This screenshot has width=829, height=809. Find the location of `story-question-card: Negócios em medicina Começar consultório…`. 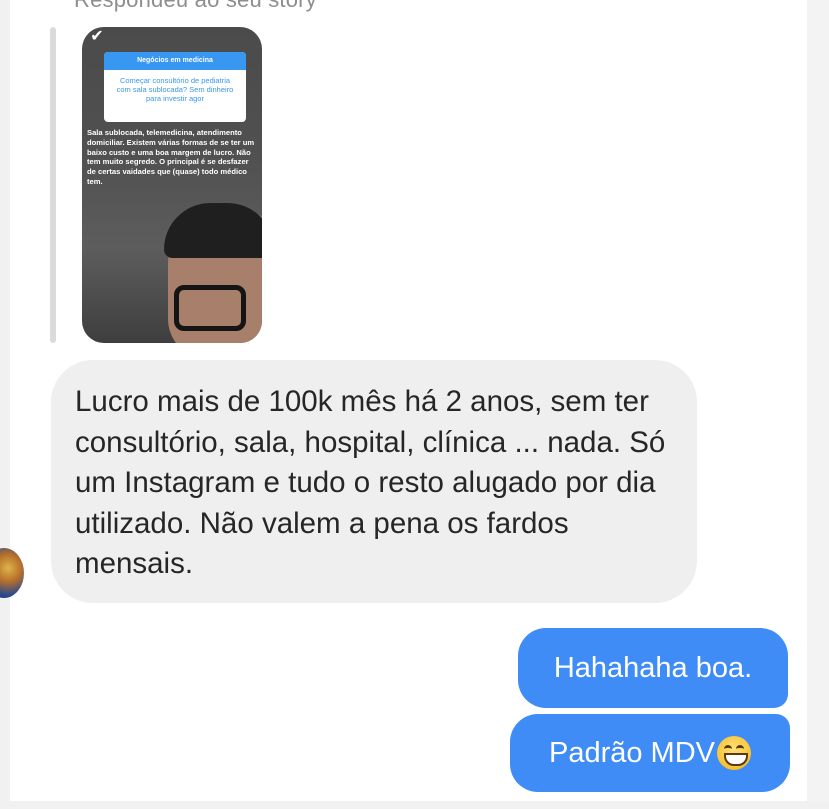

story-question-card: Negócios em medicina Começar consultório… is located at coordinates (175, 87).